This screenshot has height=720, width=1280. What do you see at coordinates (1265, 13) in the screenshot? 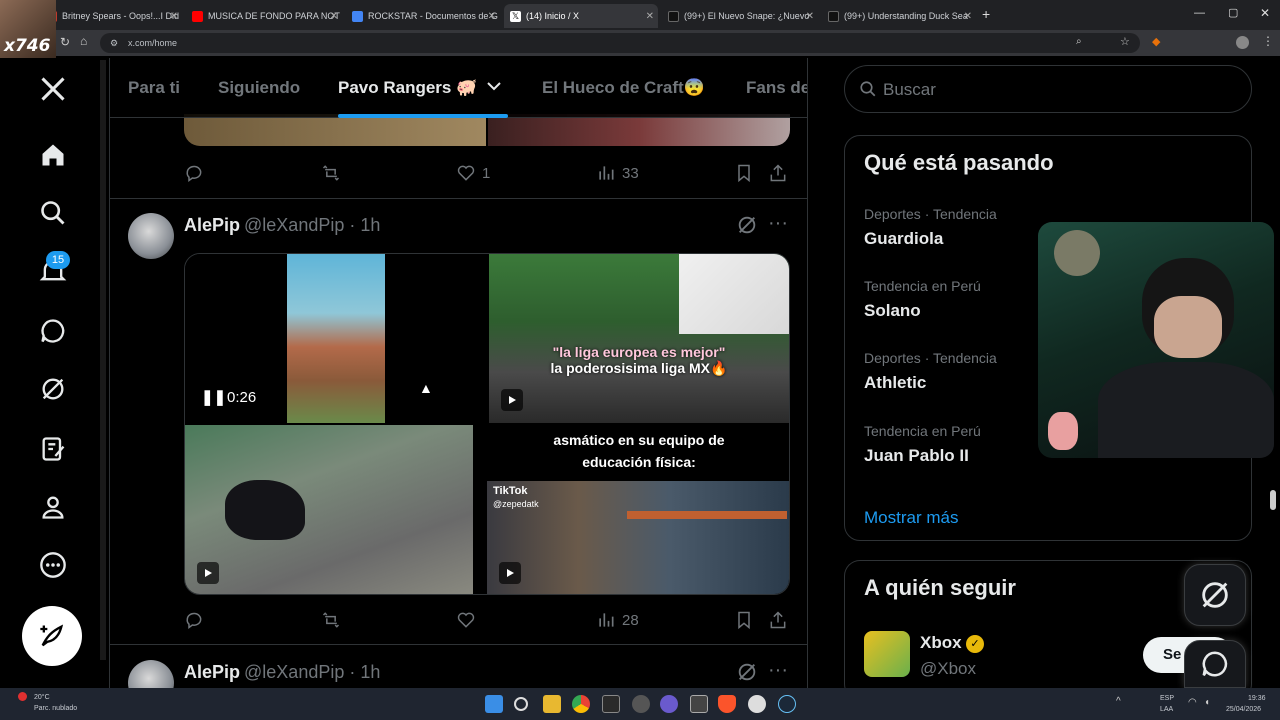
I see `window-close-icon: ✕` at bounding box center [1265, 13].